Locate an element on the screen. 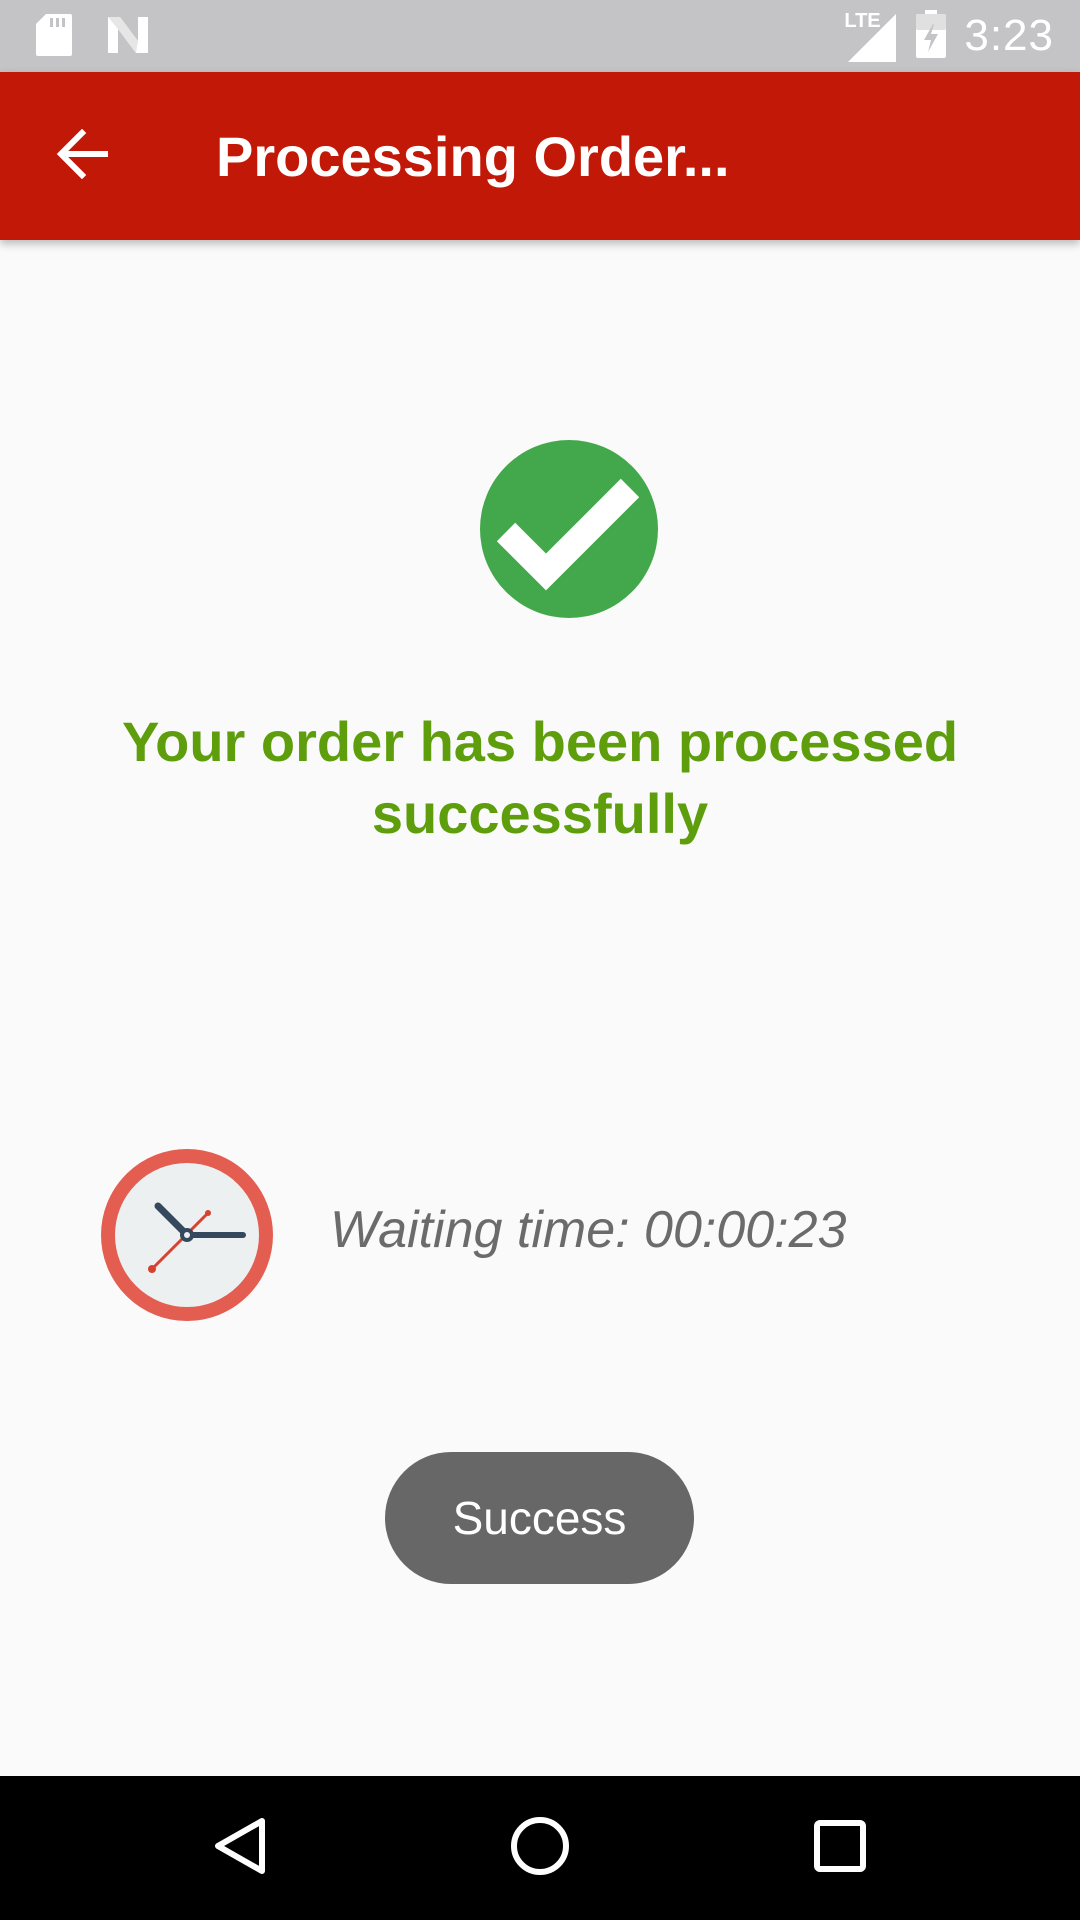 This screenshot has height=1920, width=1080. success-button: Success is located at coordinates (539, 1518).